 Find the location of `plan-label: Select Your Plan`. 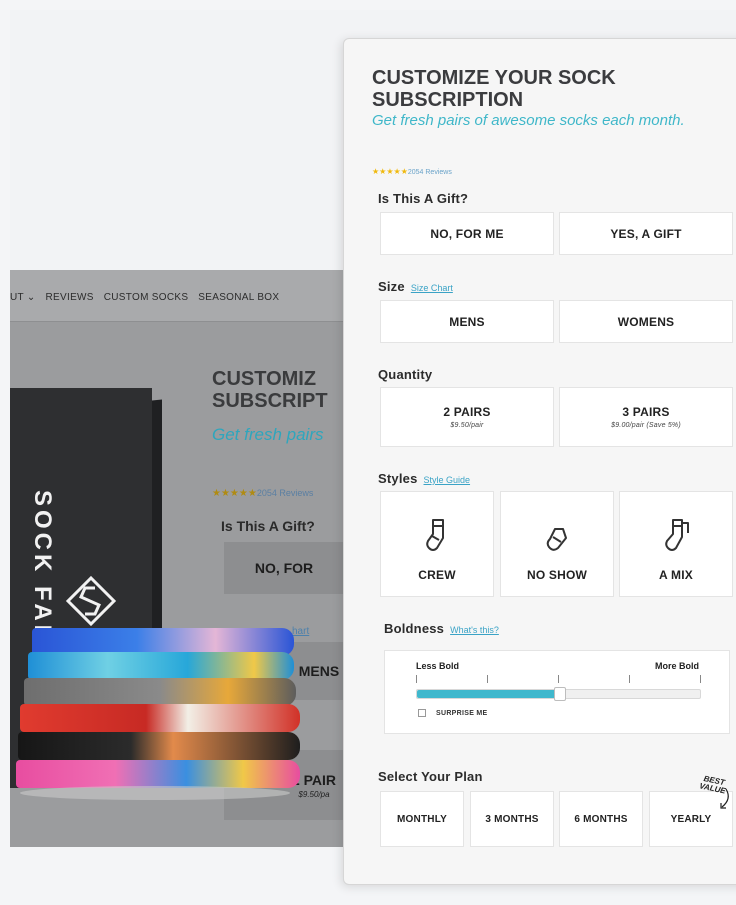

plan-label: Select Your Plan is located at coordinates (430, 776).